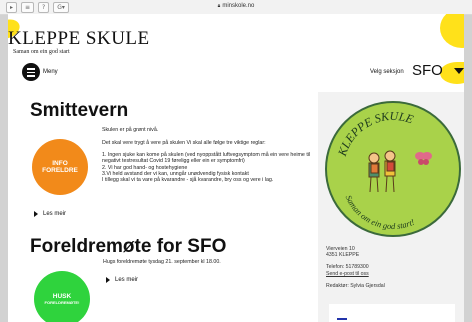  Describe the element at coordinates (392, 313) in the screenshot. I see `sidebar-box` at that location.